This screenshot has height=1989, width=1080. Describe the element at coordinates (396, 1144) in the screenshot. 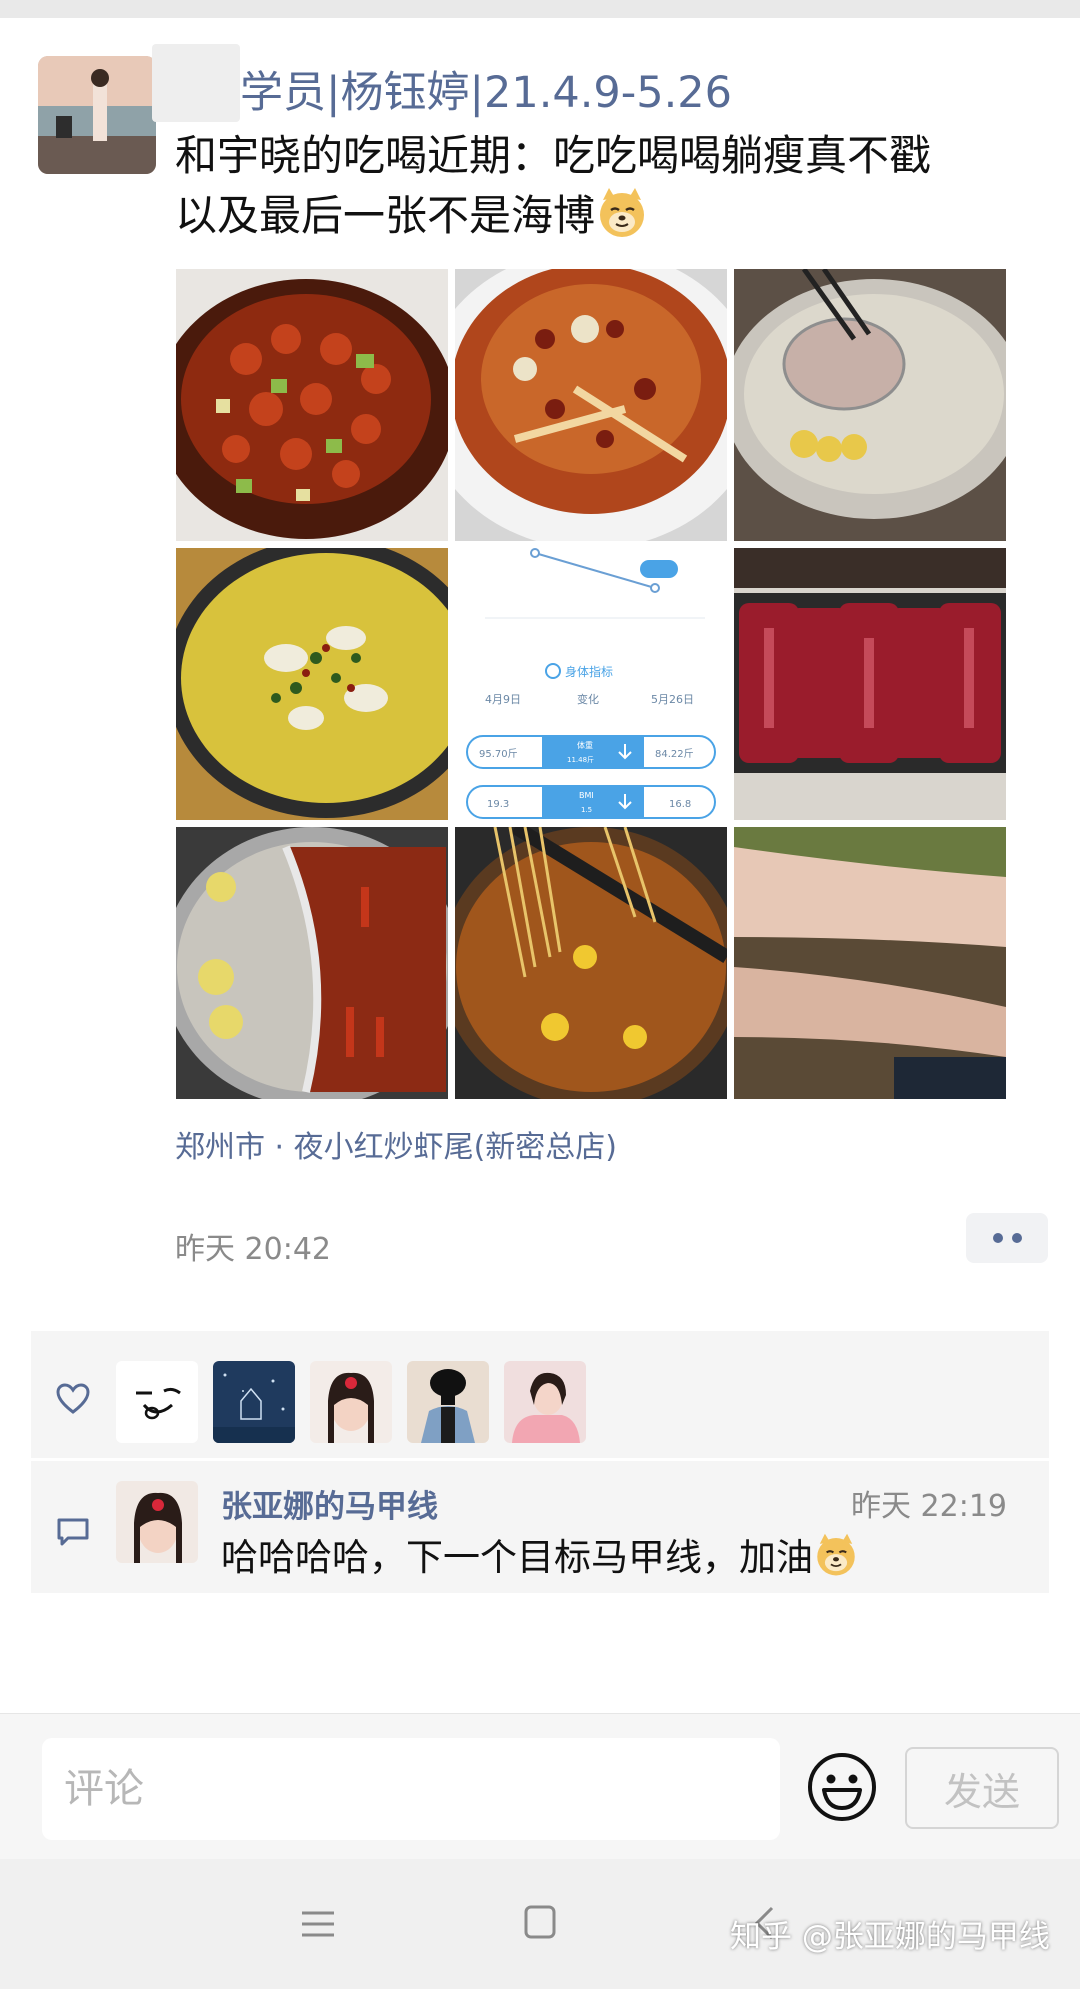

I see `post-location: 郑州市 · 夜小红炒虾尾(新密总店)` at that location.